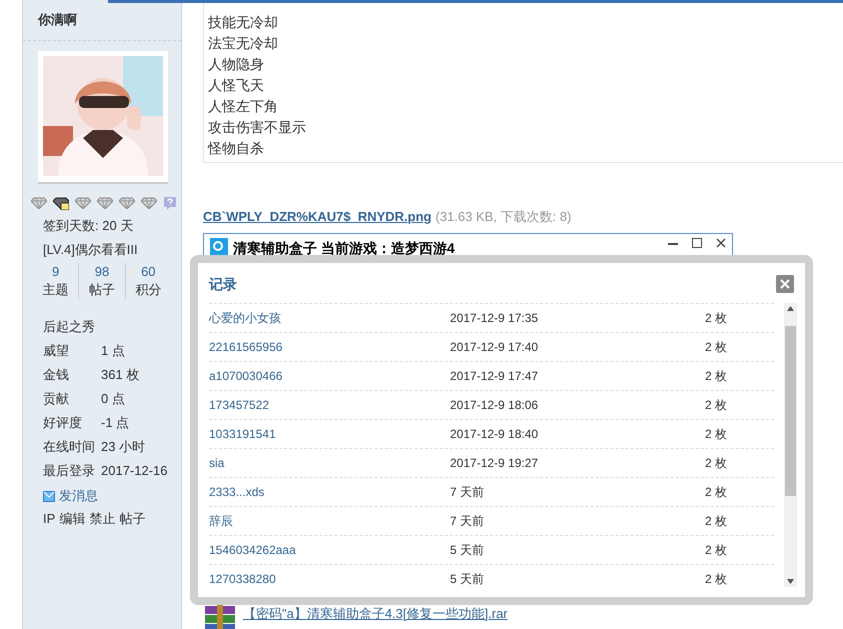 This screenshot has width=843, height=629. I want to click on record-user-link: 1033191541, so click(329, 434).